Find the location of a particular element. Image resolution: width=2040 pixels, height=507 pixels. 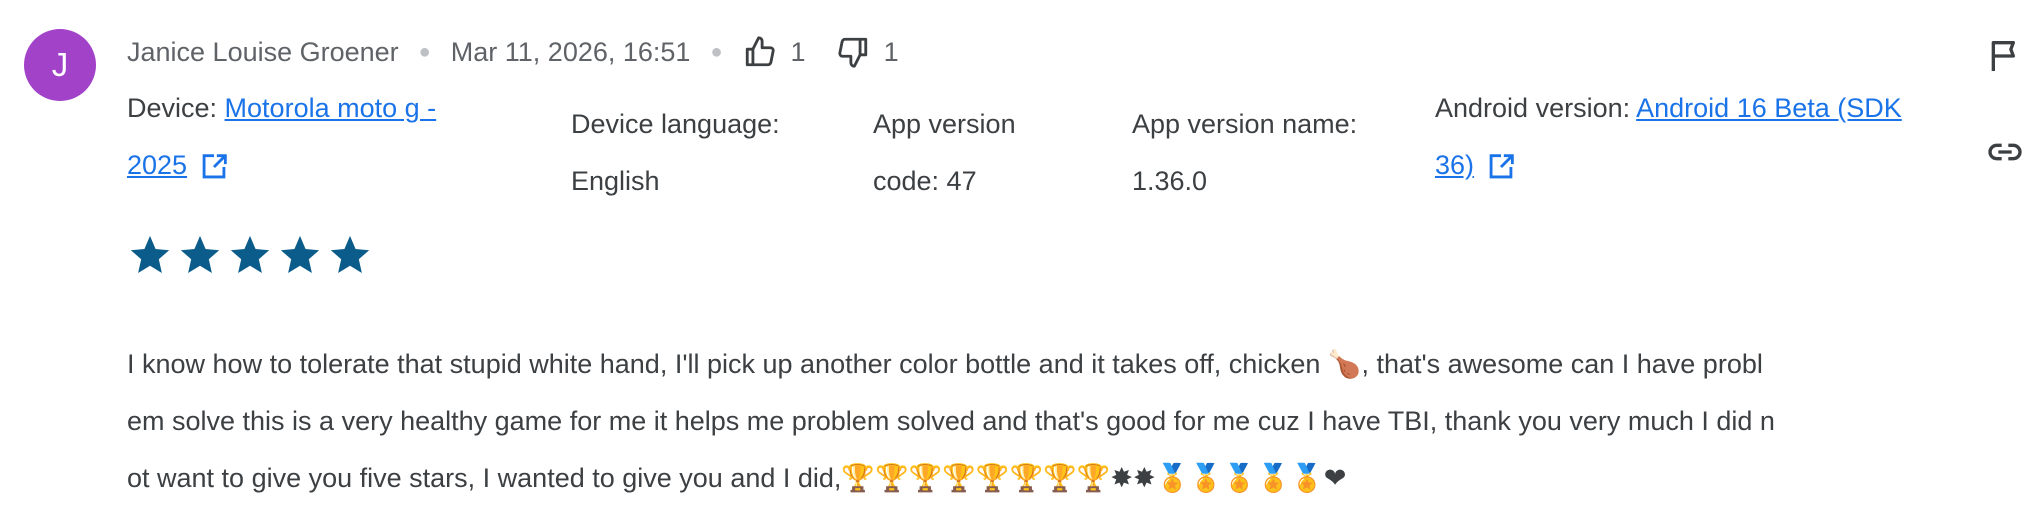

app-version-name-info: App version name: 1.36.0 is located at coordinates (1244, 153).